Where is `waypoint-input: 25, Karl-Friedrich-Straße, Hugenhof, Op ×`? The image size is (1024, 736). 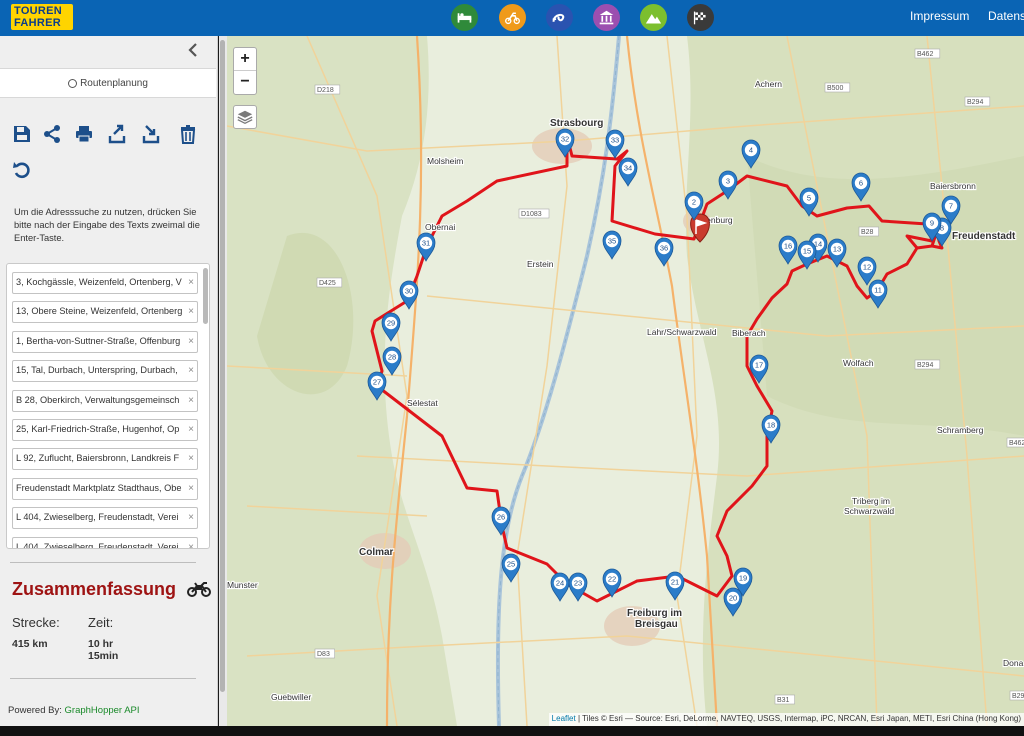 waypoint-input: 25, Karl-Friedrich-Straße, Hugenhof, Op × is located at coordinates (105, 430).